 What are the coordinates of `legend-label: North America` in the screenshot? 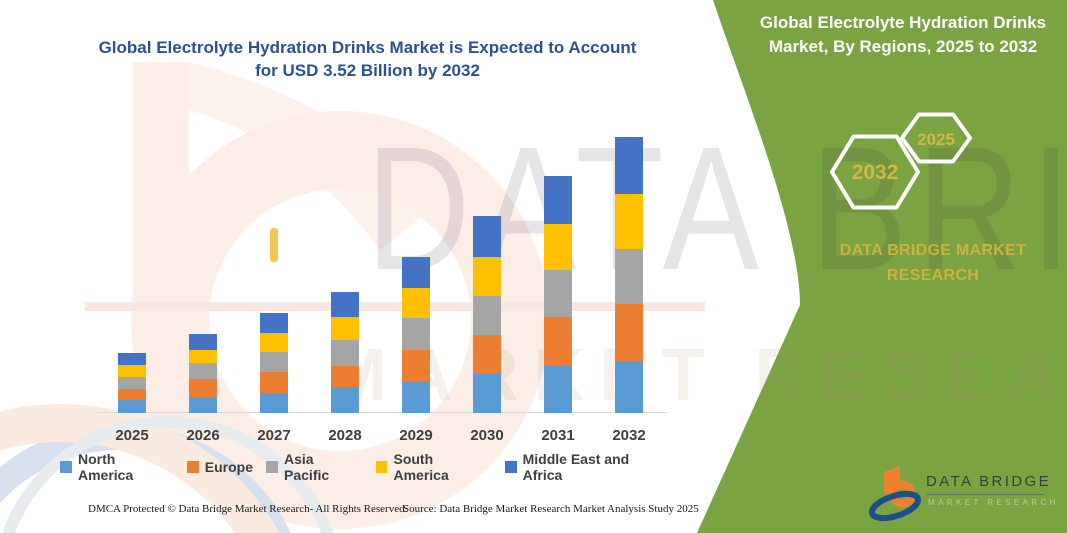 It's located at (105, 467).